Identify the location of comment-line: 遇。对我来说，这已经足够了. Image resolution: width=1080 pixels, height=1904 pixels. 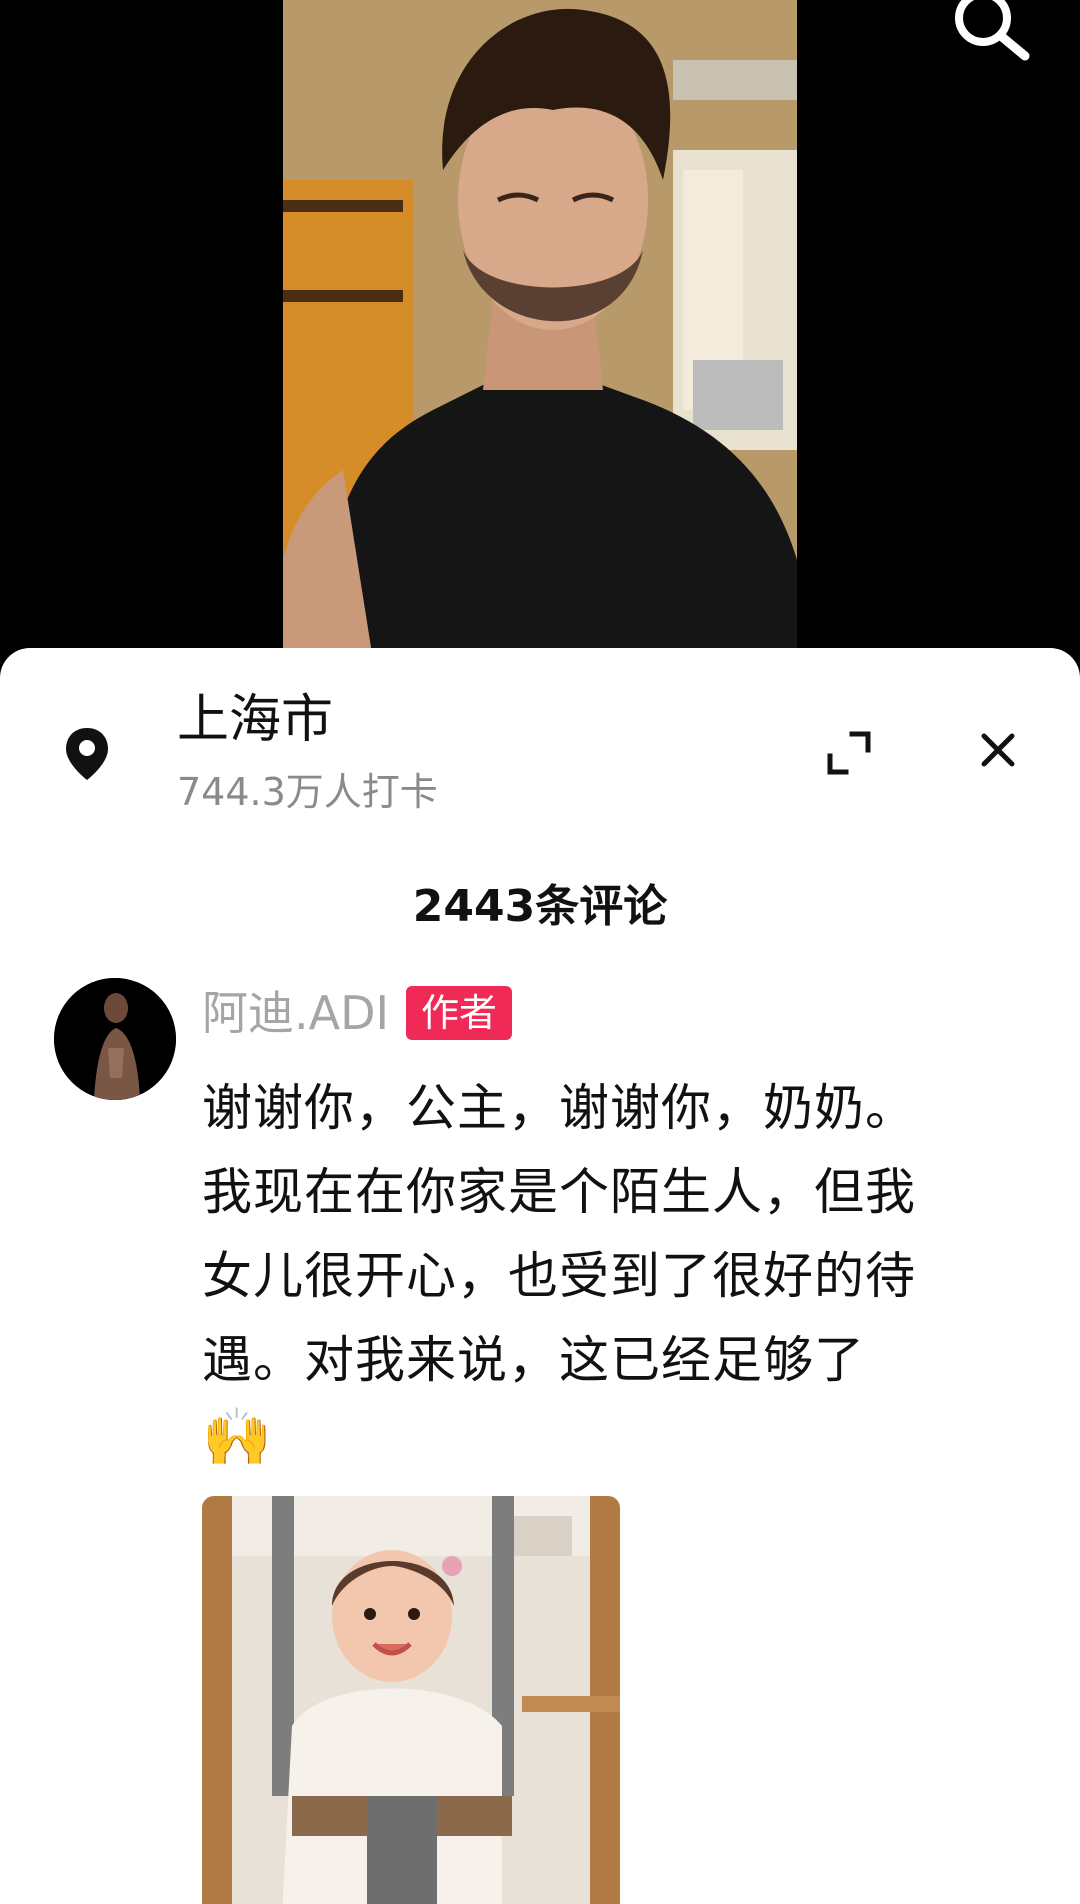
(533, 1360).